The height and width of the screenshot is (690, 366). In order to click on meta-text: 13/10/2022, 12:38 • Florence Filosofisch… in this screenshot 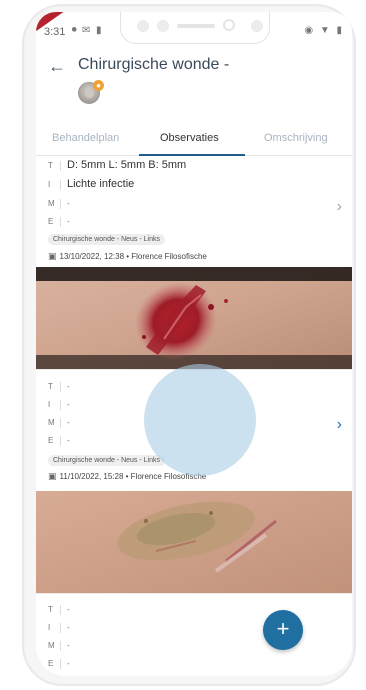, I will do `click(133, 256)`.